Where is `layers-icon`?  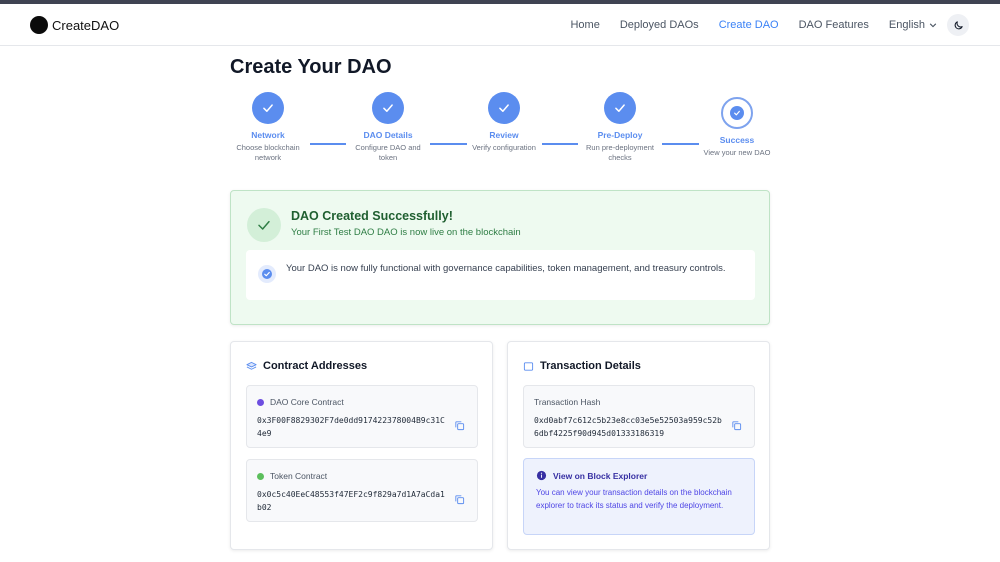
layers-icon is located at coordinates (251, 365).